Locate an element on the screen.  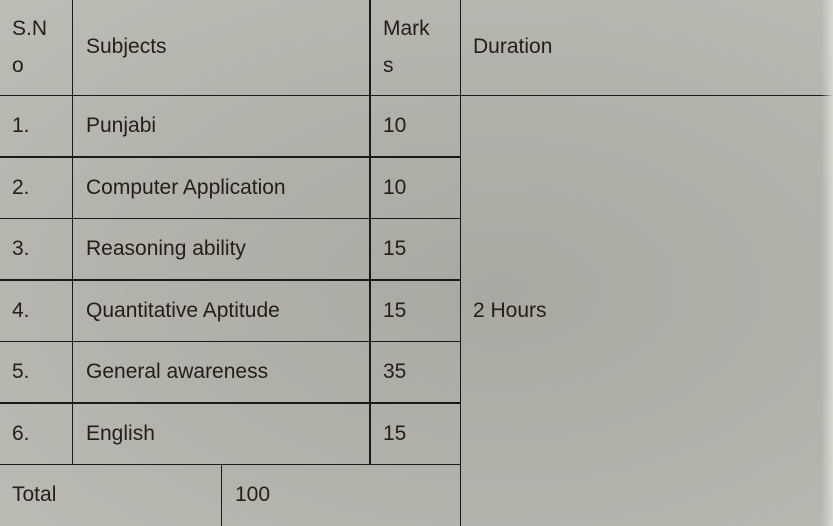
header-duration: Duration is located at coordinates (513, 46).